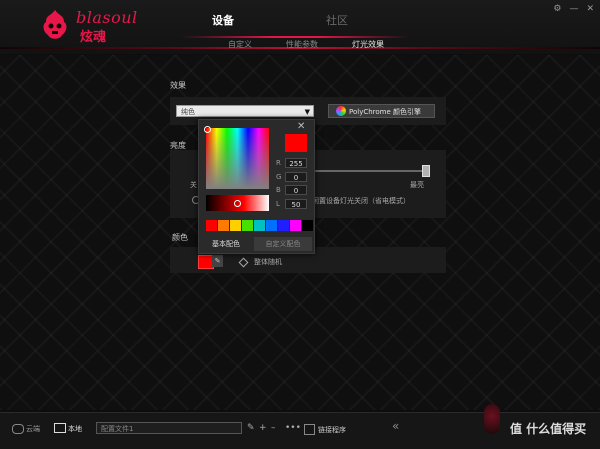 The height and width of the screenshot is (449, 600). I want to click on color-preview, so click(296, 143).